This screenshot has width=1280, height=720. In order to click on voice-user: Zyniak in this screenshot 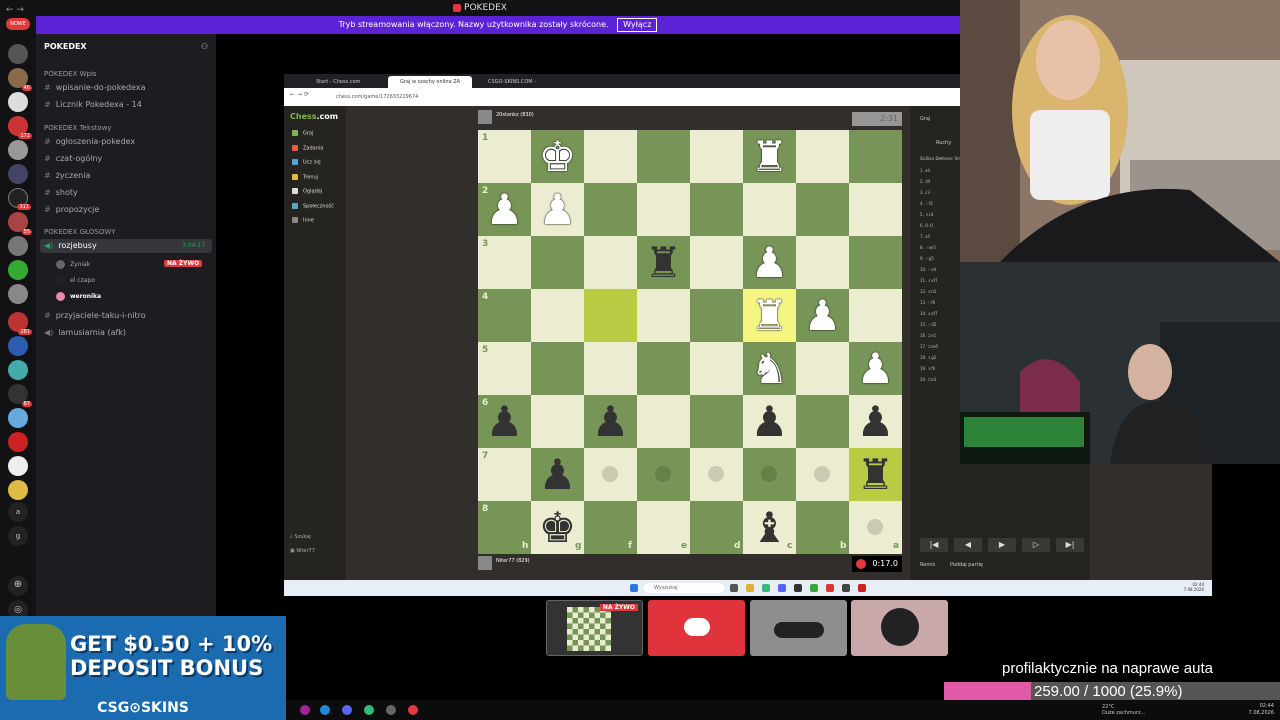, I will do `click(73, 264)`.